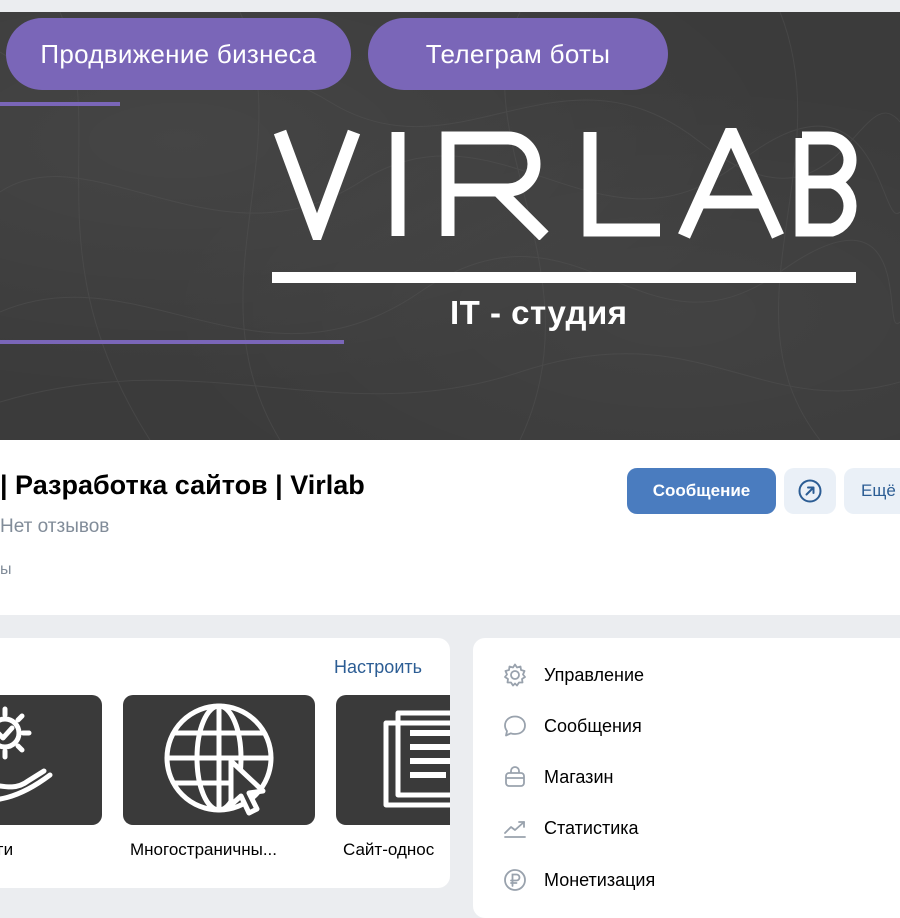  What do you see at coordinates (182, 485) in the screenshot?
I see `group-title: | Разработка сайтов | Virlab` at bounding box center [182, 485].